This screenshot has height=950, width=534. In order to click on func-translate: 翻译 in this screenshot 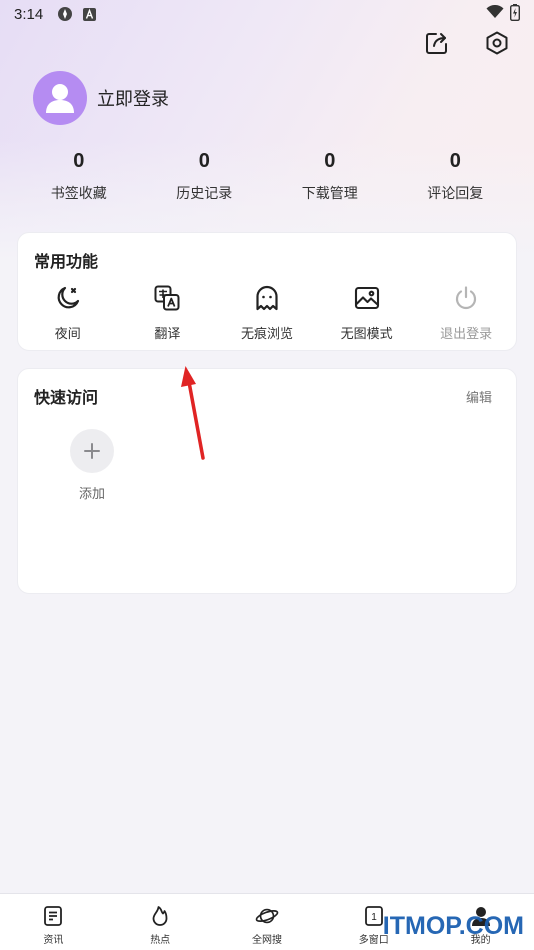, I will do `click(168, 312)`.